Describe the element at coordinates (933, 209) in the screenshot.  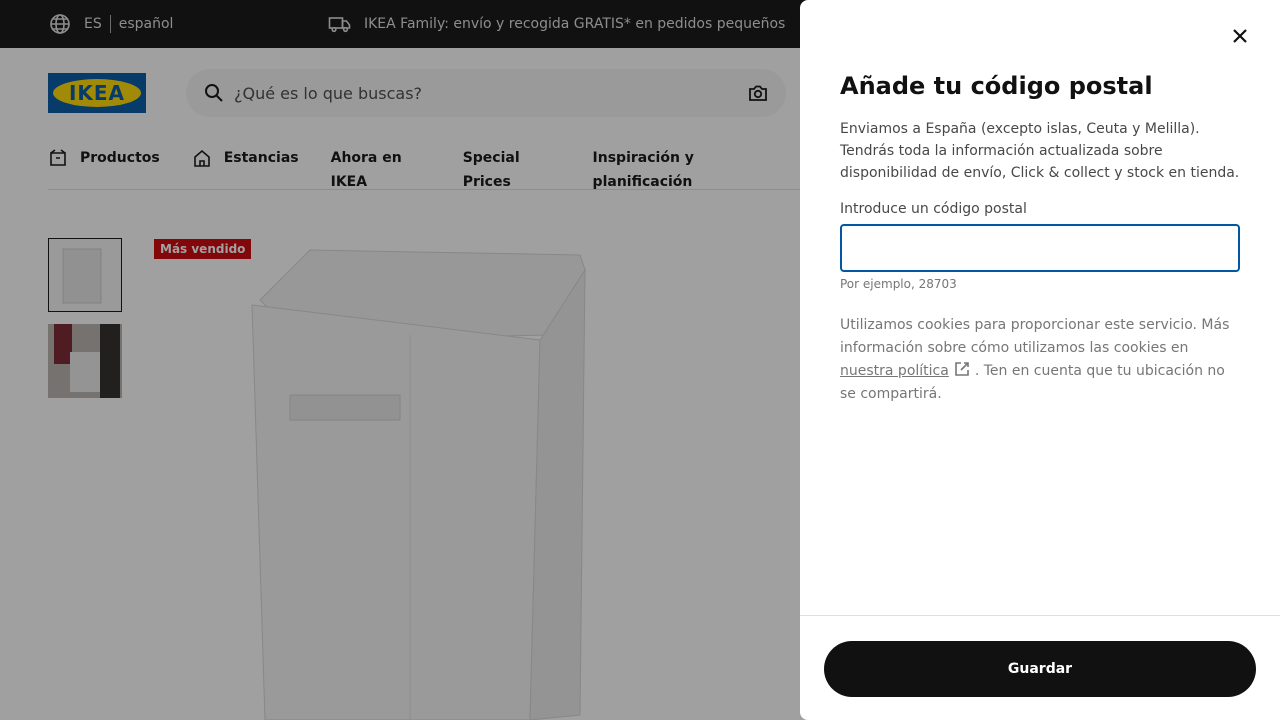
I see `postcode-label: Introduce un código postal` at that location.